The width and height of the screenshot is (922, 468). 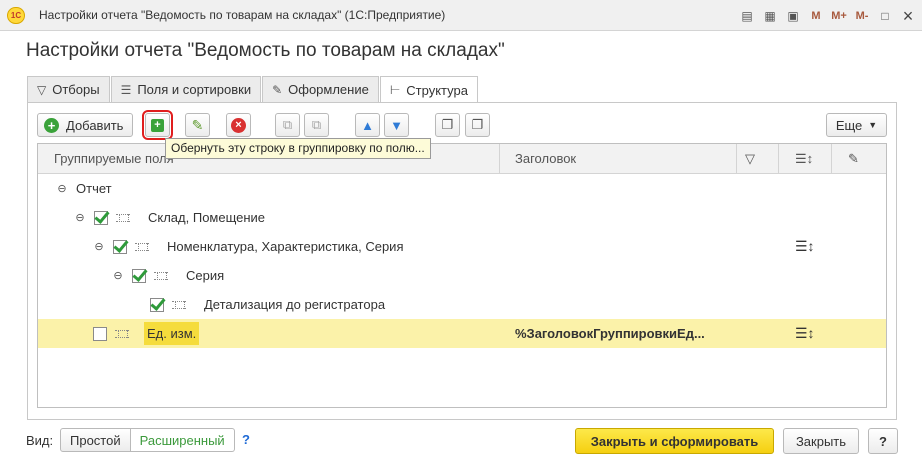 I want to click on delete-button: ×, so click(x=238, y=125).